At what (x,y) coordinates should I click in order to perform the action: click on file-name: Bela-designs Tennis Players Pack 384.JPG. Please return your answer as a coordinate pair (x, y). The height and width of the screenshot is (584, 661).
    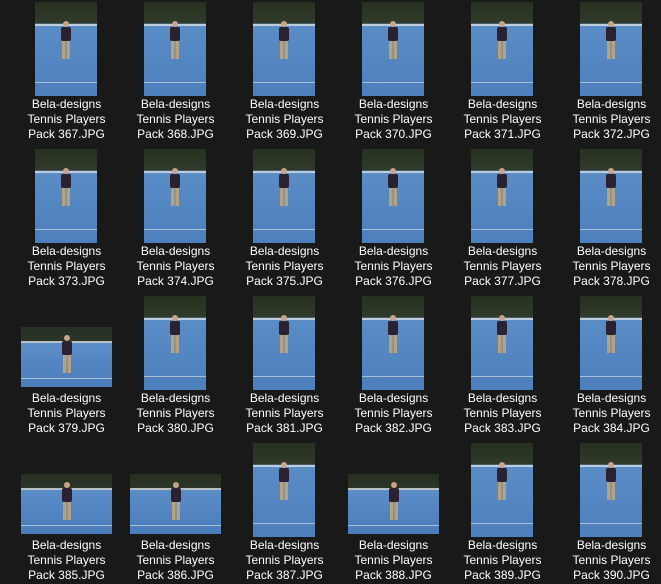
    Looking at the image, I should click on (609, 413).